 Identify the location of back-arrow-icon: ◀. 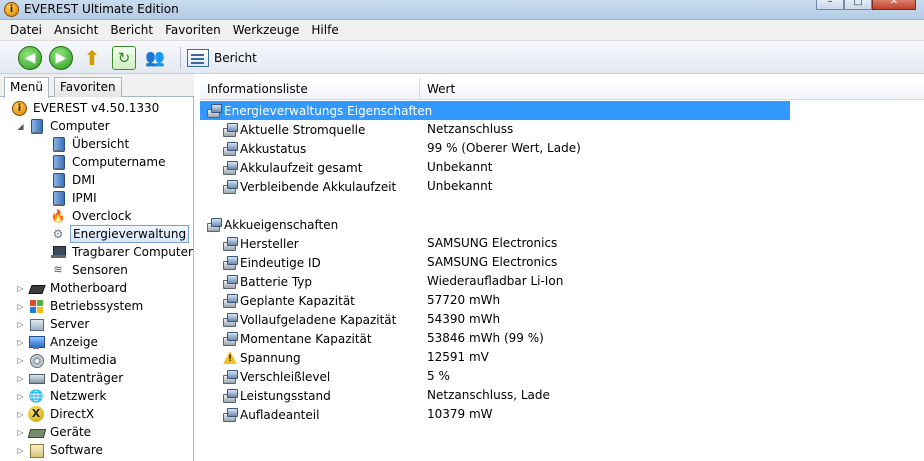
(30, 58).